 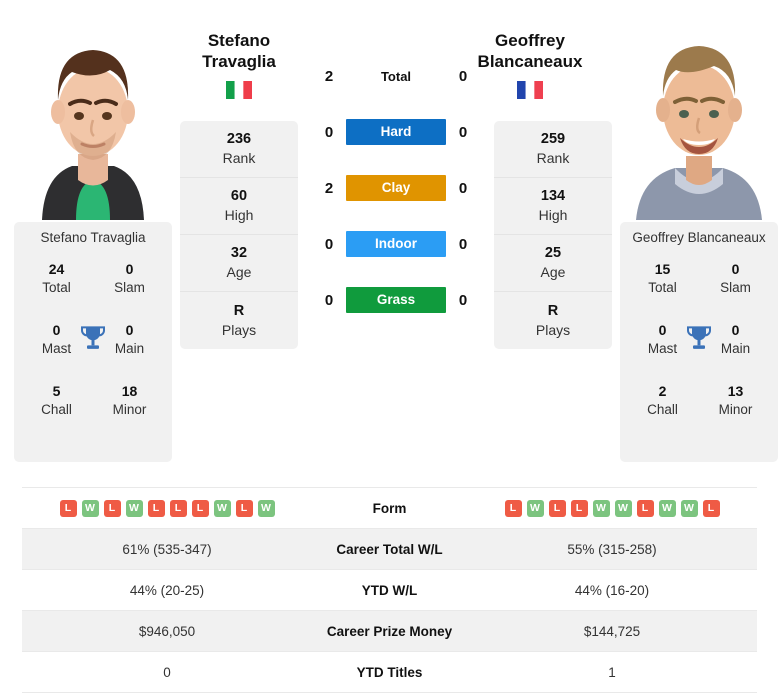 I want to click on right-titles-chall: 2 Chall, so click(x=662, y=400).